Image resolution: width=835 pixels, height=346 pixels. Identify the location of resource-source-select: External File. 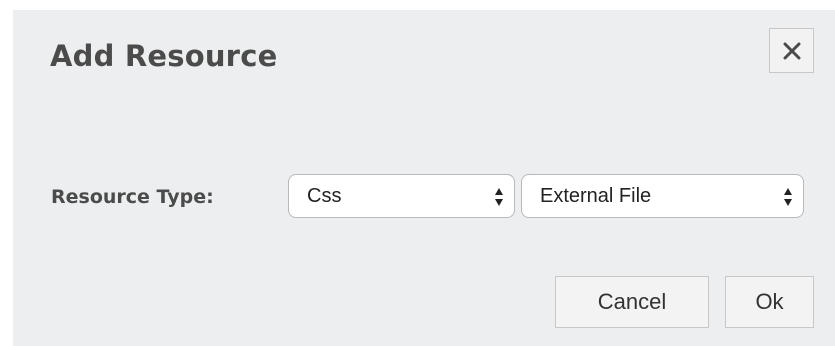
(662, 196).